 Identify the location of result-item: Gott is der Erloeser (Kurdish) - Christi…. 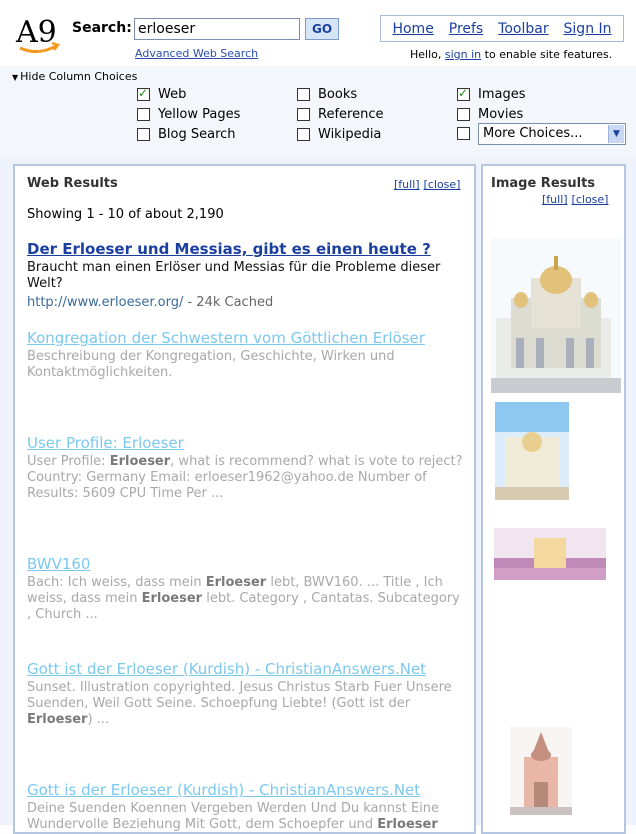
(247, 807).